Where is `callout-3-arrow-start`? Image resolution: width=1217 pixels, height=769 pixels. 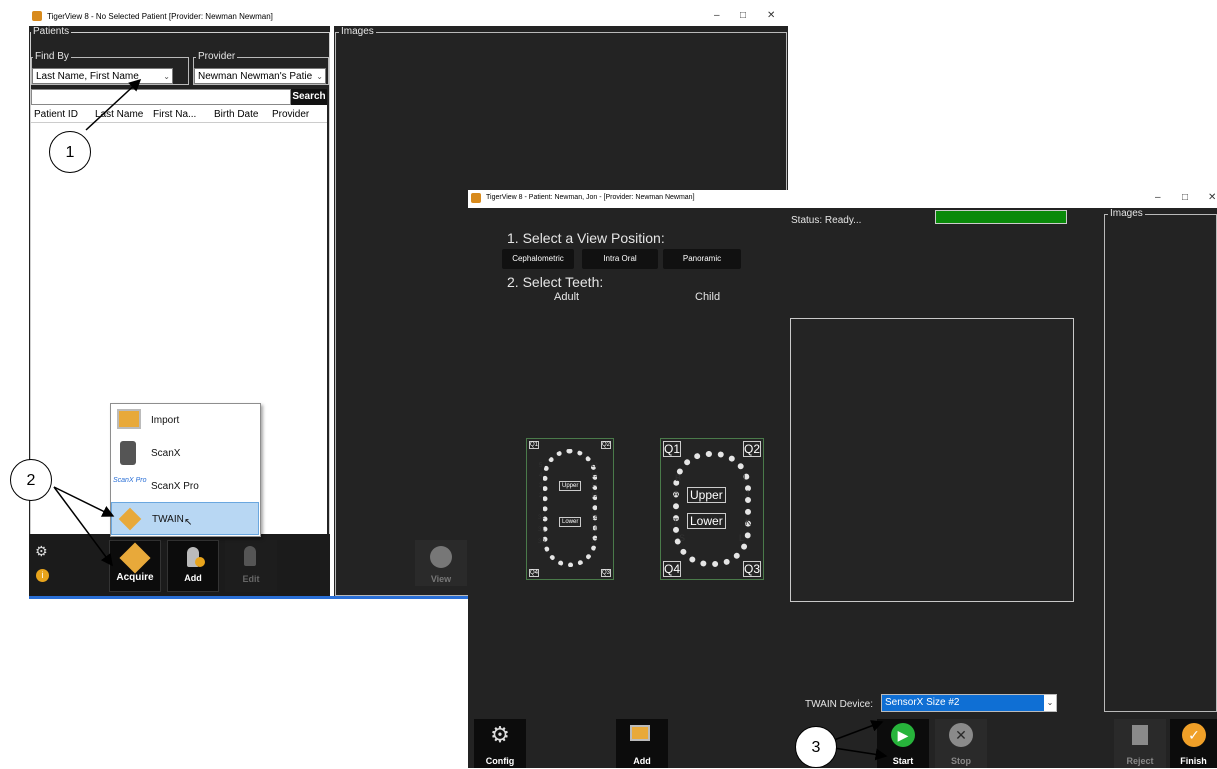 callout-3-arrow-start is located at coordinates (860, 754).